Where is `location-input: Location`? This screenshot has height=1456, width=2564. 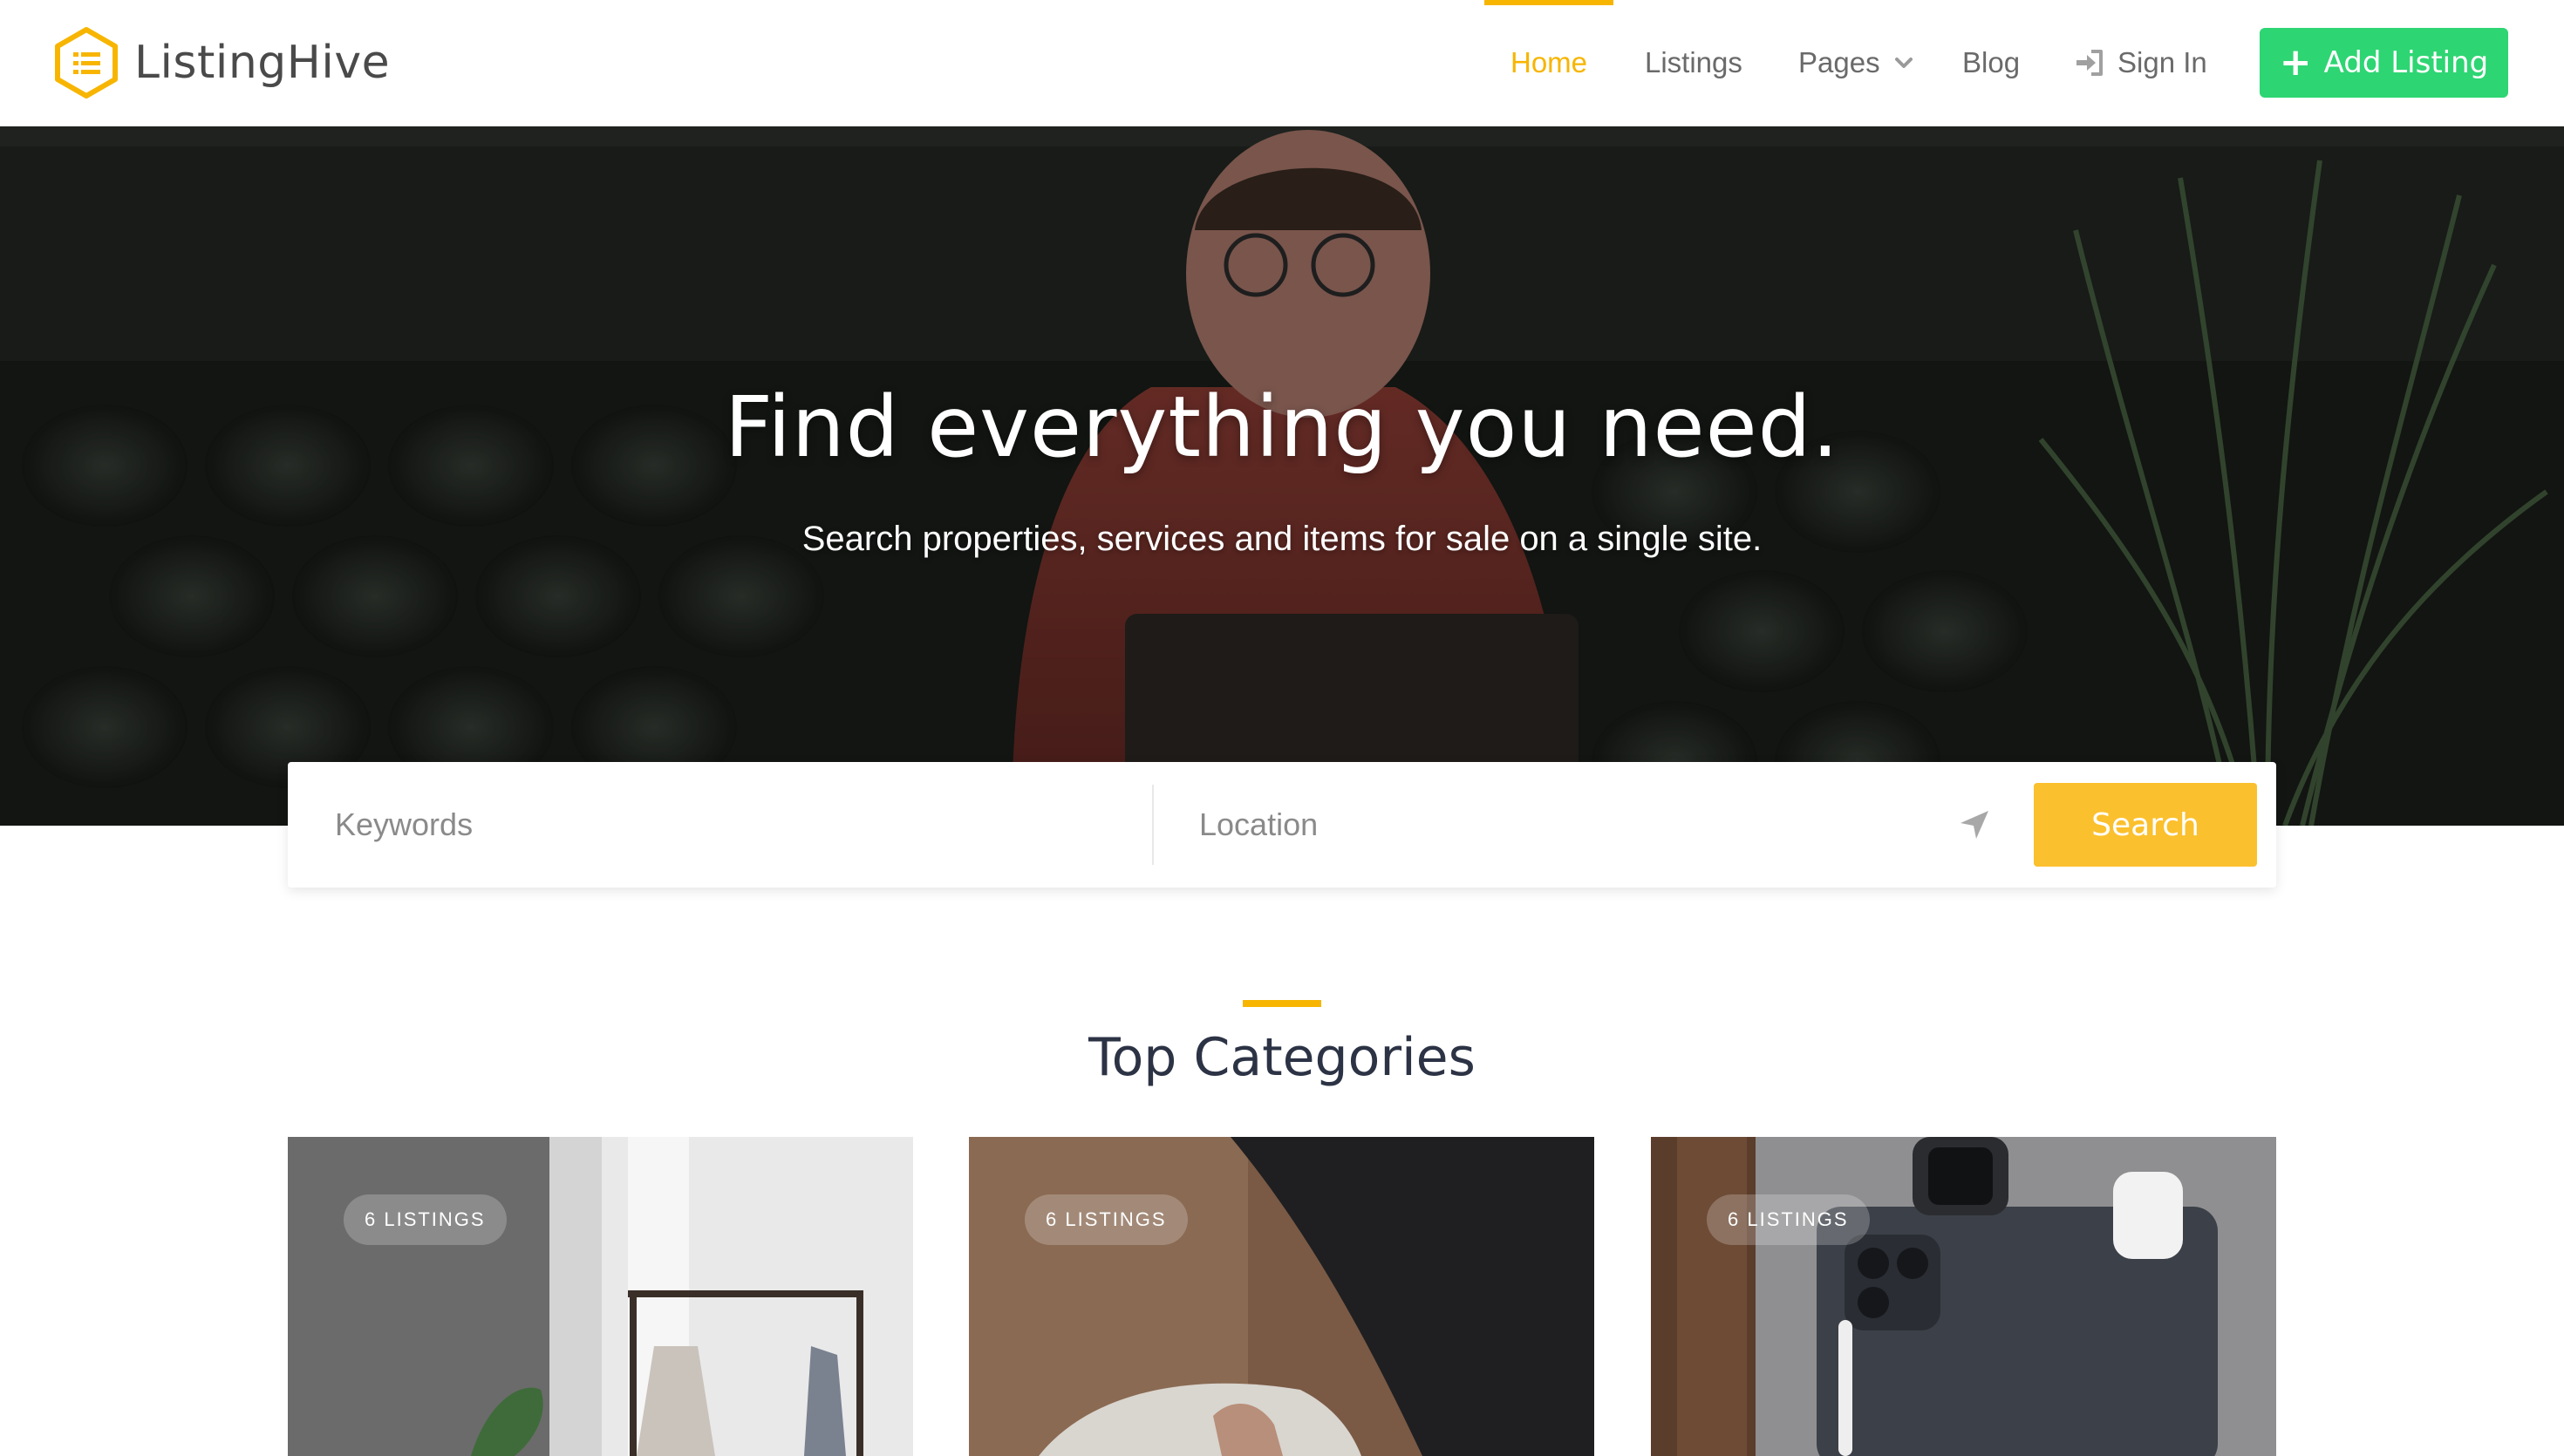 location-input: Location is located at coordinates (1583, 825).